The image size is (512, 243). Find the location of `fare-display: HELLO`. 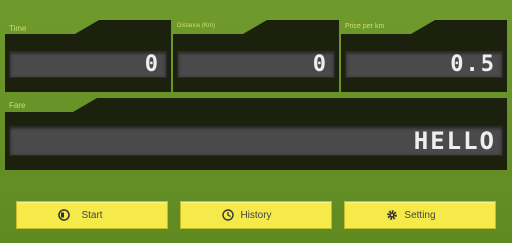

fare-display: HELLO is located at coordinates (256, 141).